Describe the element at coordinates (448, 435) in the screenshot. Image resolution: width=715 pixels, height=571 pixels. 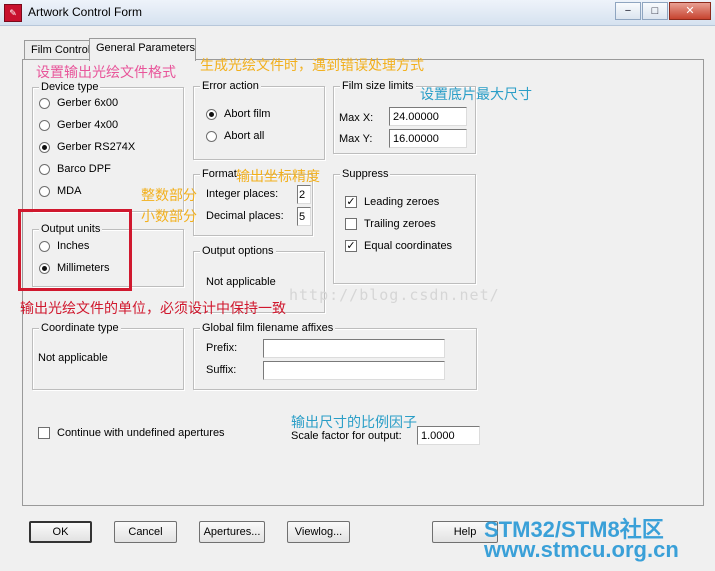
I see `scale-factor-field` at that location.